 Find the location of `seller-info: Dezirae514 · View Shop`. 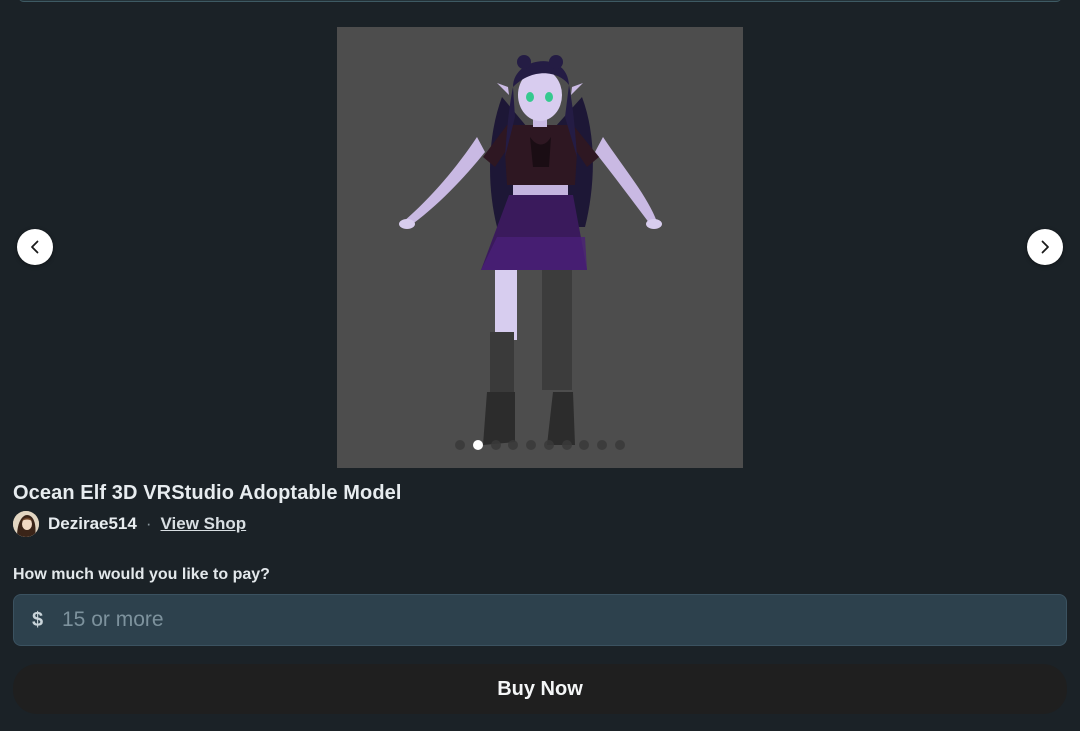

seller-info: Dezirae514 · View Shop is located at coordinates (129, 524).